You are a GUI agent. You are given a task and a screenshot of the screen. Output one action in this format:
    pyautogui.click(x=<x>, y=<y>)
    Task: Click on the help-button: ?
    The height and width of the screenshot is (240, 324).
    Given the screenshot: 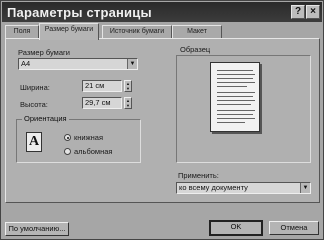 What is the action you would take?
    pyautogui.click(x=298, y=12)
    